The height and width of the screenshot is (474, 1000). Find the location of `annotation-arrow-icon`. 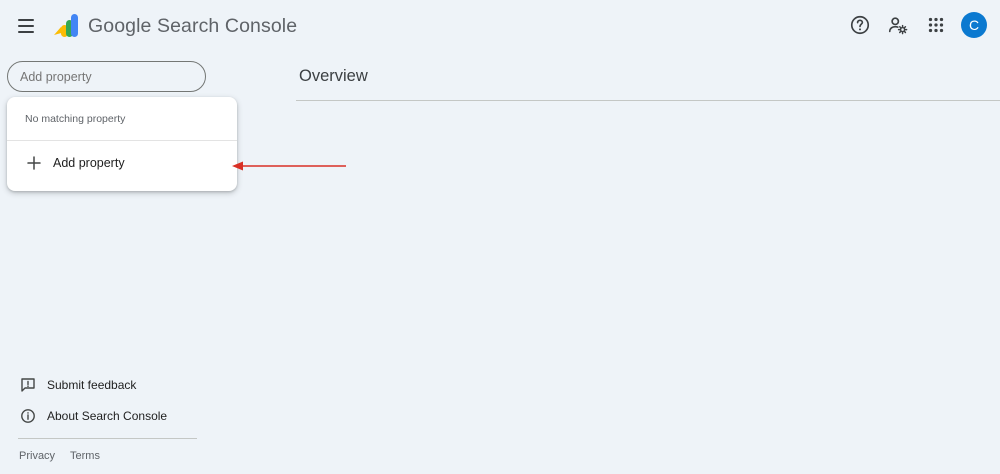

annotation-arrow-icon is located at coordinates (289, 166).